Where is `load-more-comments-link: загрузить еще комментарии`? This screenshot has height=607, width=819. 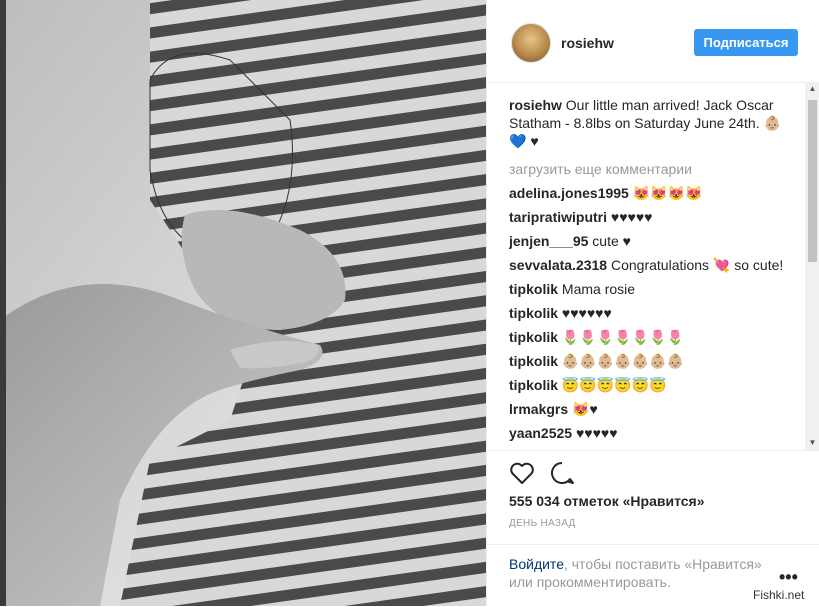
load-more-comments-link: загрузить еще комментарии is located at coordinates (649, 169).